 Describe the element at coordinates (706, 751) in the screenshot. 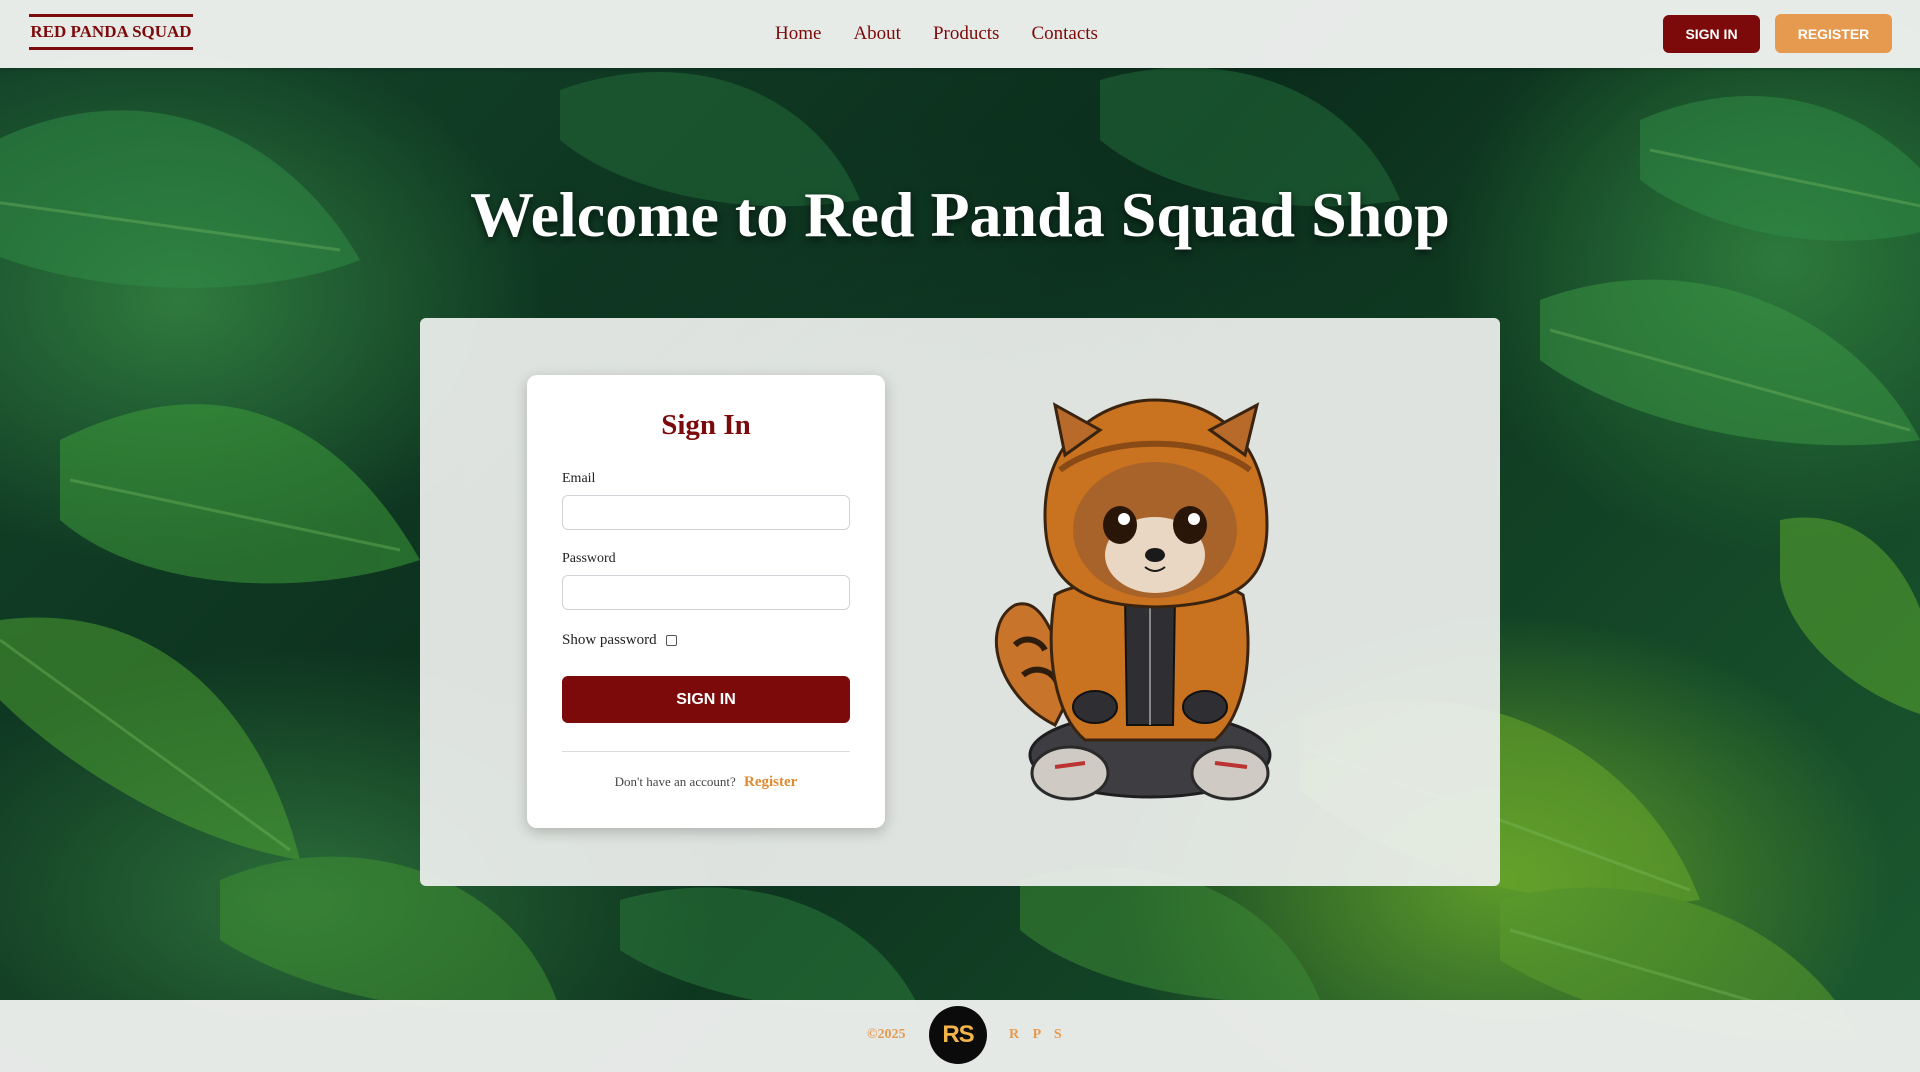

I see `card-divider` at that location.